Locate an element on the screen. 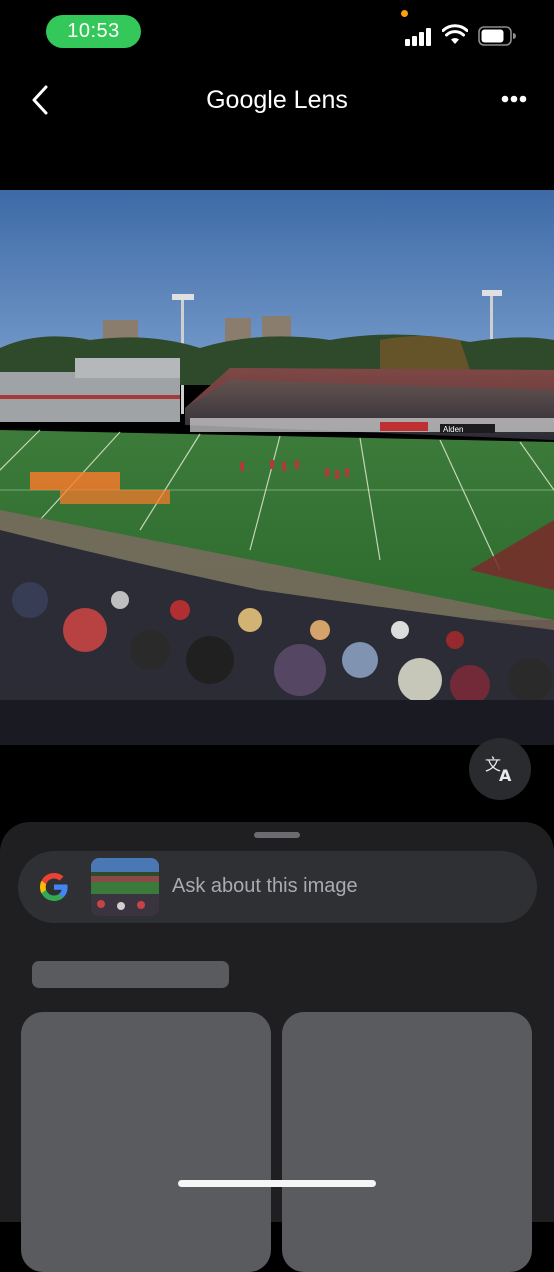 Image resolution: width=554 pixels, height=1272 pixels. sheet-drag-handle is located at coordinates (277, 835).